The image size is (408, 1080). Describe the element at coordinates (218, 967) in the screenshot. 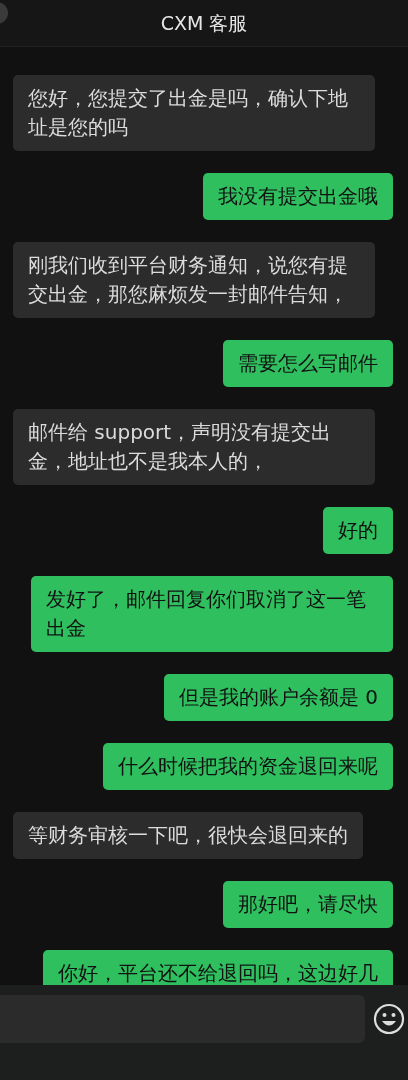

I see `message-bubble: 你好，平台还不给退回吗，这边好几` at that location.